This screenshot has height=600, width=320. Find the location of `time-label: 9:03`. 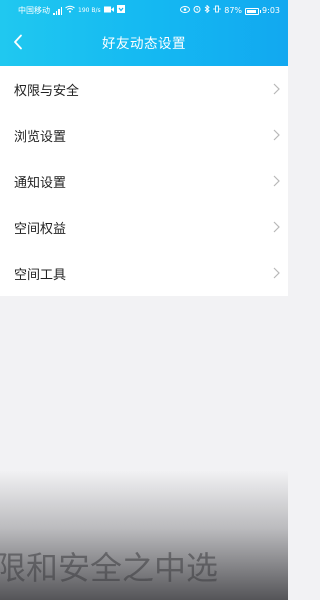

time-label: 9:03 is located at coordinates (271, 10).